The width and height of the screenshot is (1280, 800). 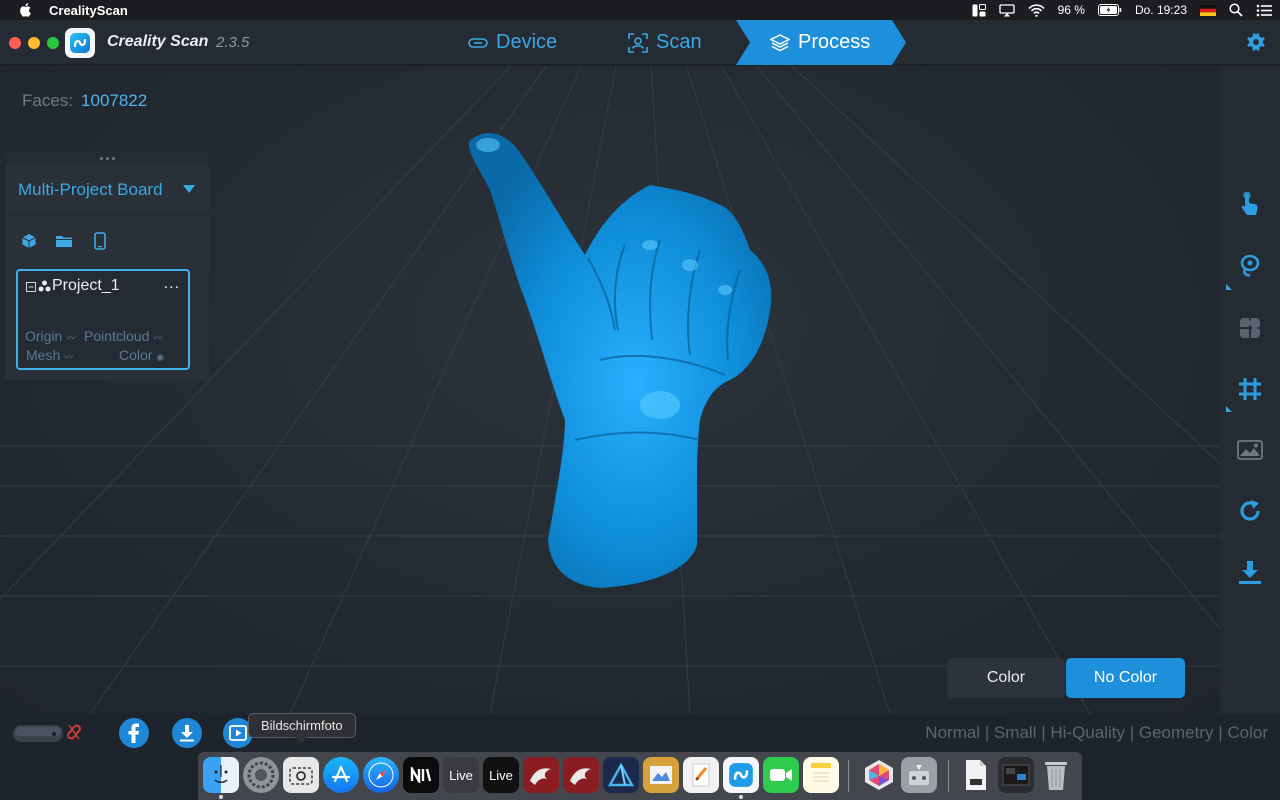 I want to click on layer-pointcloud: Pointcloud 〰, so click(x=123, y=336).